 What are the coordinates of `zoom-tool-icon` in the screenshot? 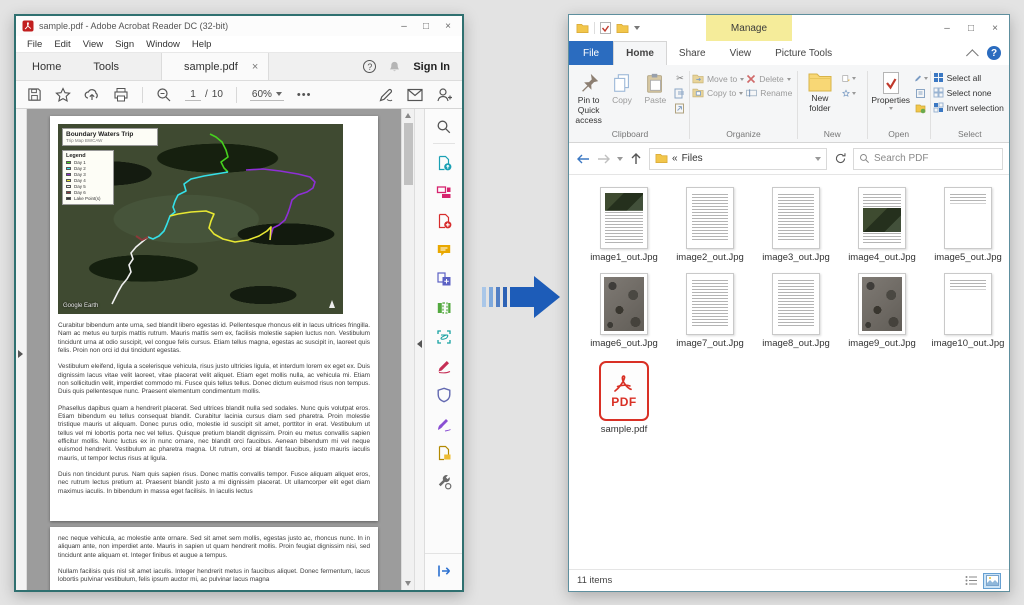 It's located at (164, 95).